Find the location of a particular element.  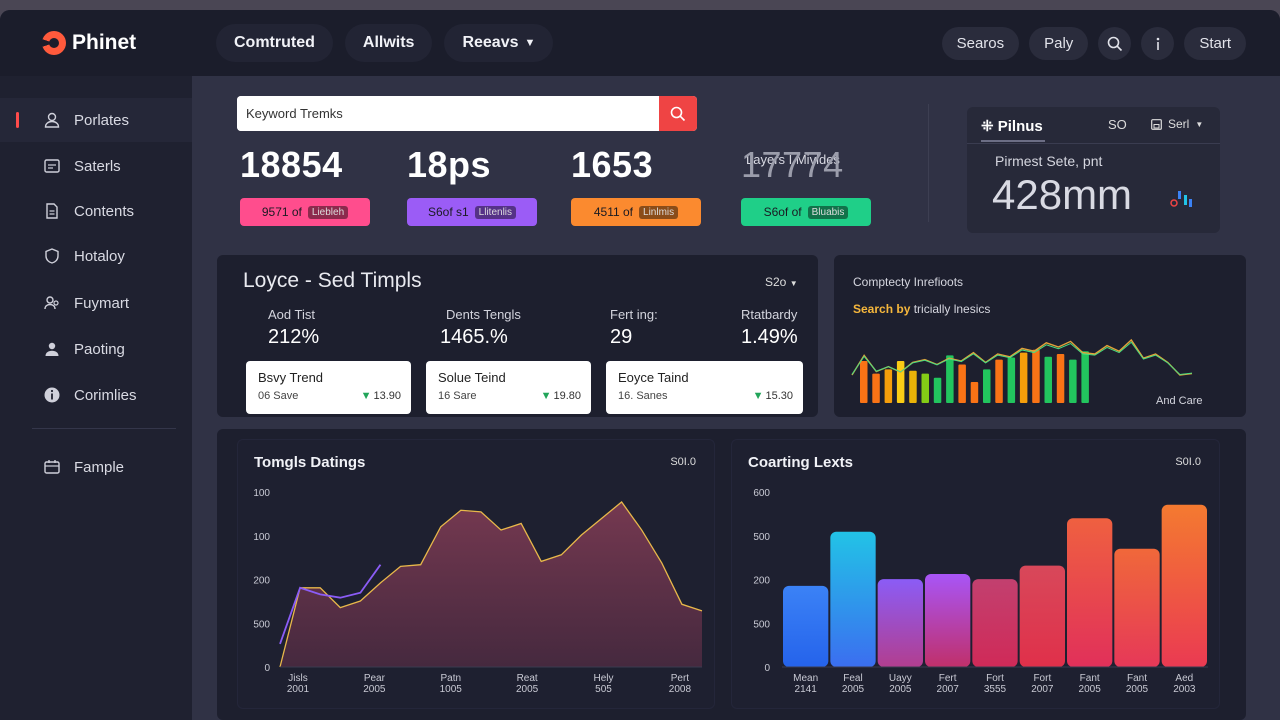

sort-dropdown: Serl ▼ is located at coordinates (1177, 124).